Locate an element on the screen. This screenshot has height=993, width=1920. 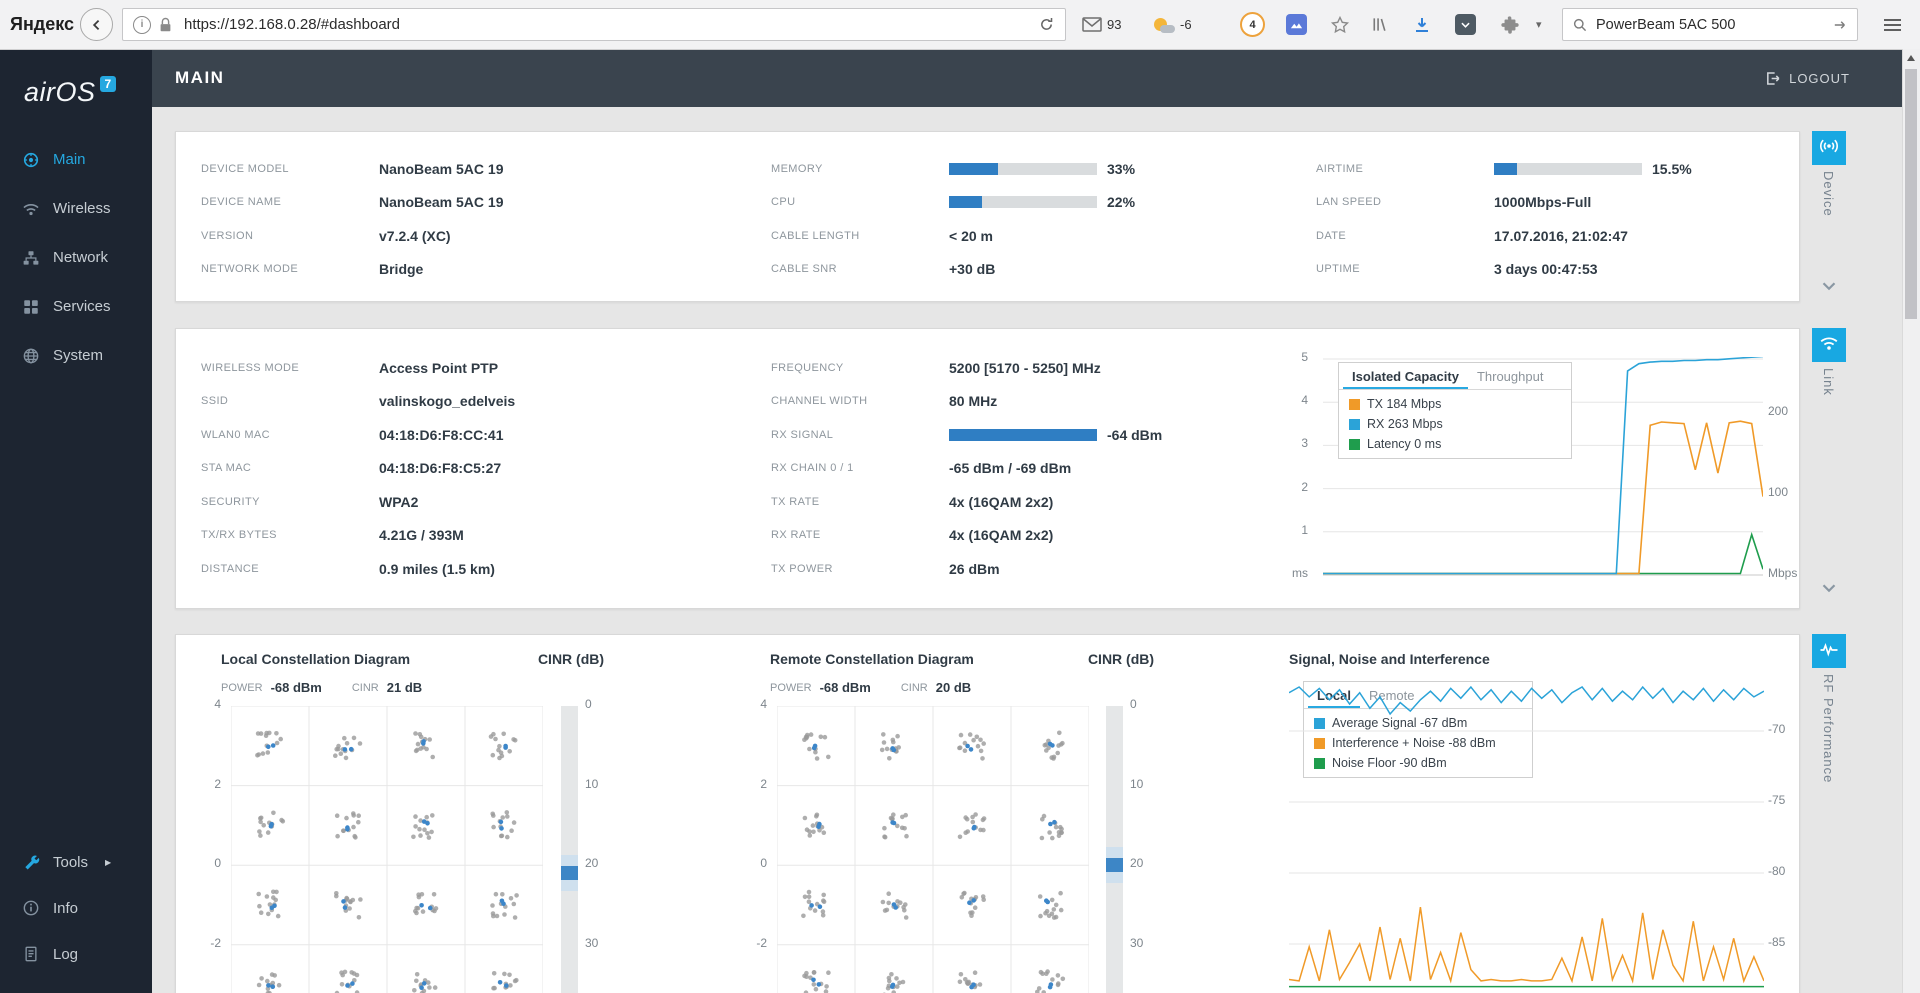
reload-icon is located at coordinates (1046, 24).